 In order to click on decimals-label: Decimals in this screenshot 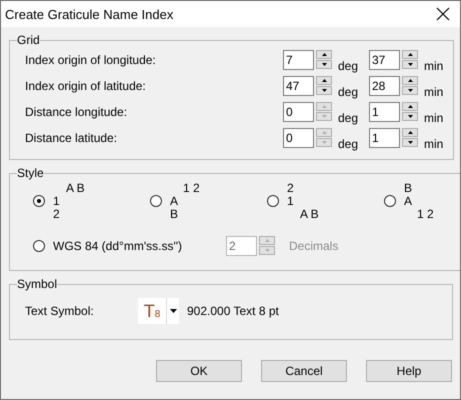, I will do `click(313, 246)`.